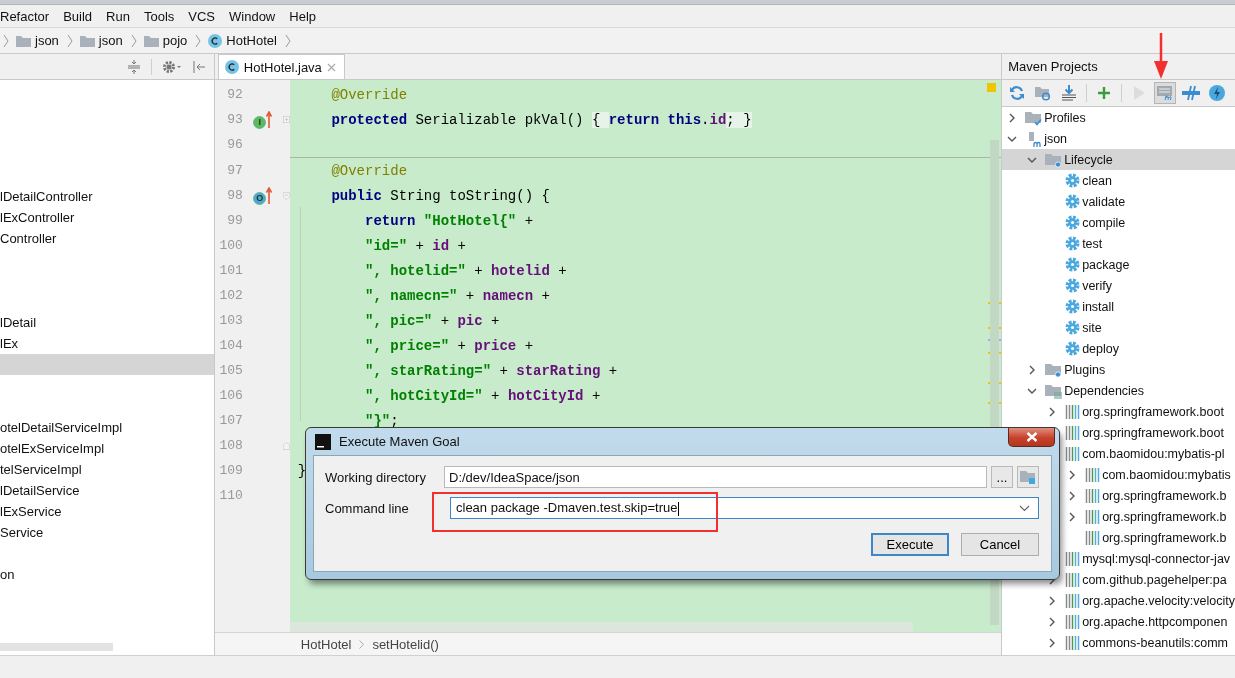 The height and width of the screenshot is (678, 1235). I want to click on tree-item: verify, so click(1097, 285).